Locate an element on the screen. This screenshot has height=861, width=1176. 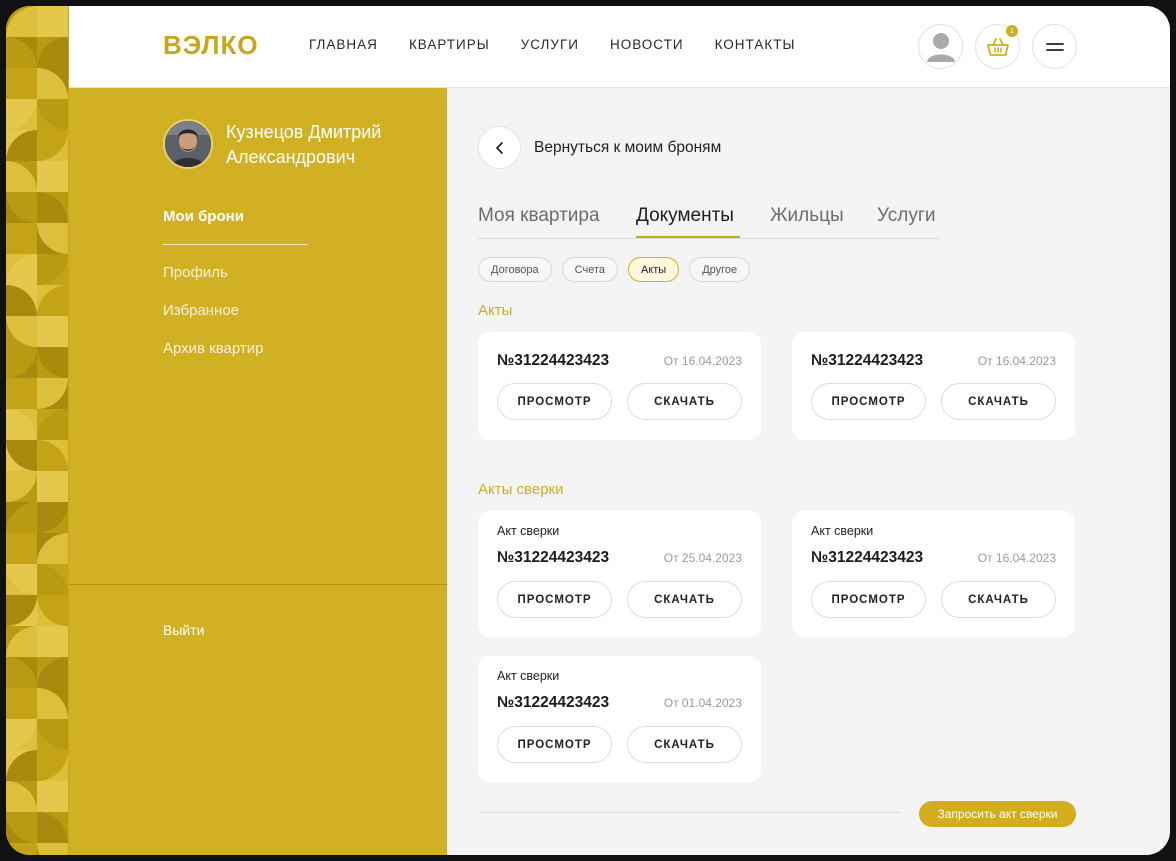
cart-button: 1 is located at coordinates (997, 46).